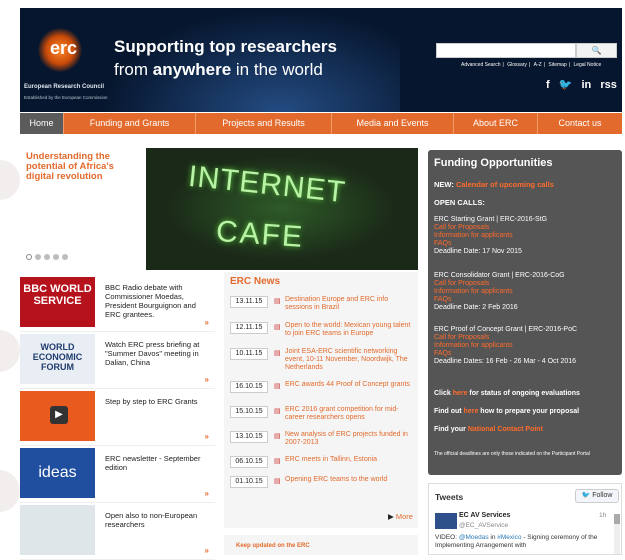  I want to click on nav-projects-and-results: Projects and Results, so click(264, 123).